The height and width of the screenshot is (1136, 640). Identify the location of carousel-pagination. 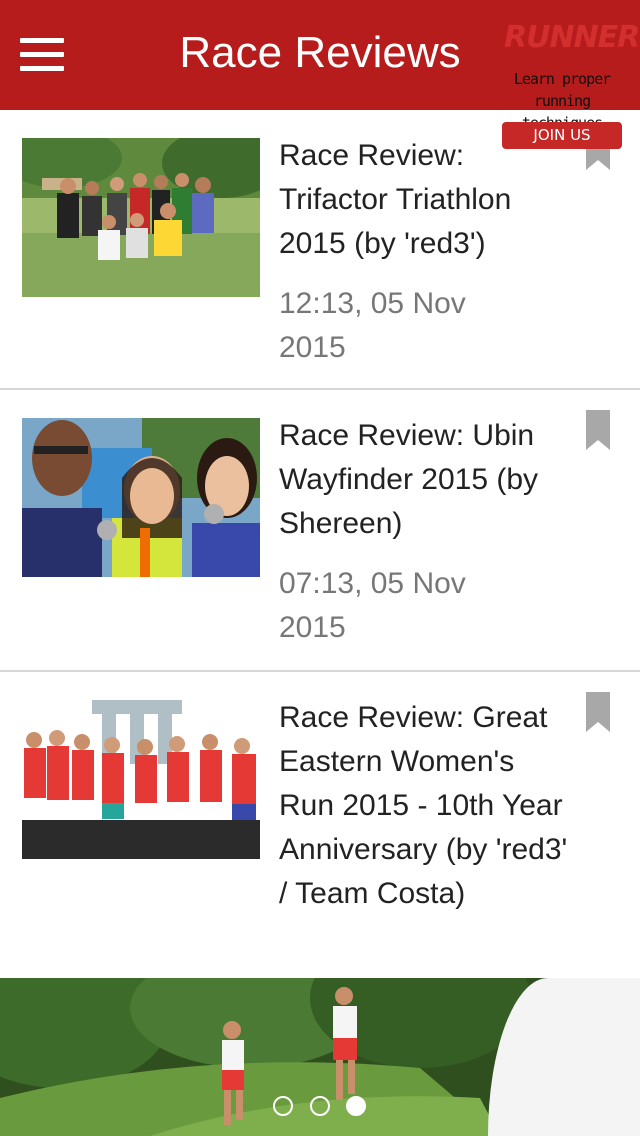
(323, 1107).